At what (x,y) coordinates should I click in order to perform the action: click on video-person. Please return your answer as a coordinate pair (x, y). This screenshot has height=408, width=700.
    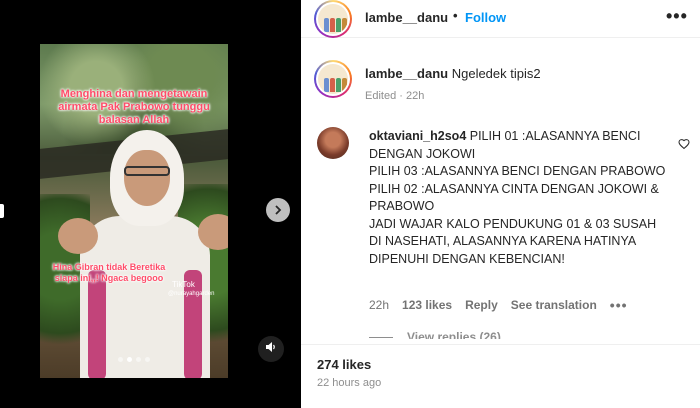
    Looking at the image, I should click on (143, 254).